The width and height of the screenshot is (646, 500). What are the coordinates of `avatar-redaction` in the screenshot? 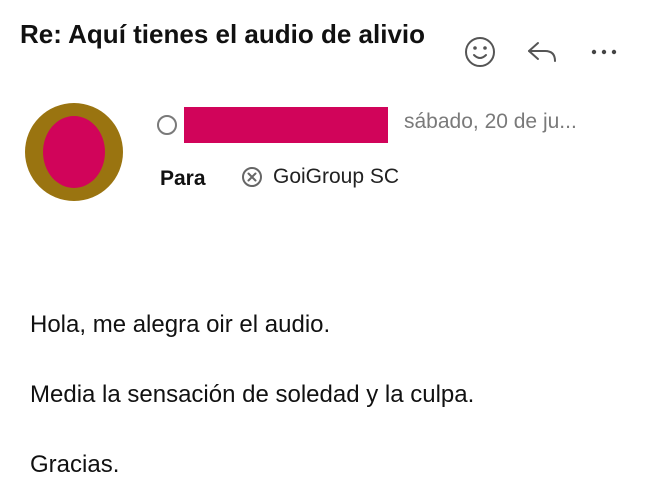 It's located at (74, 152).